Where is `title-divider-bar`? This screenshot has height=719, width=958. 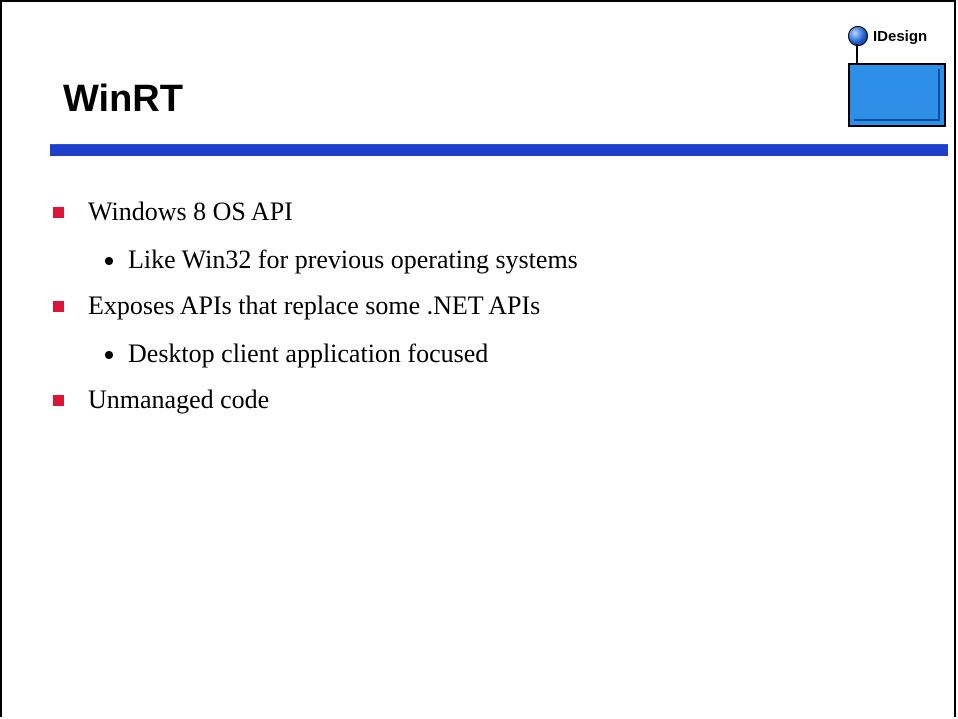
title-divider-bar is located at coordinates (499, 150).